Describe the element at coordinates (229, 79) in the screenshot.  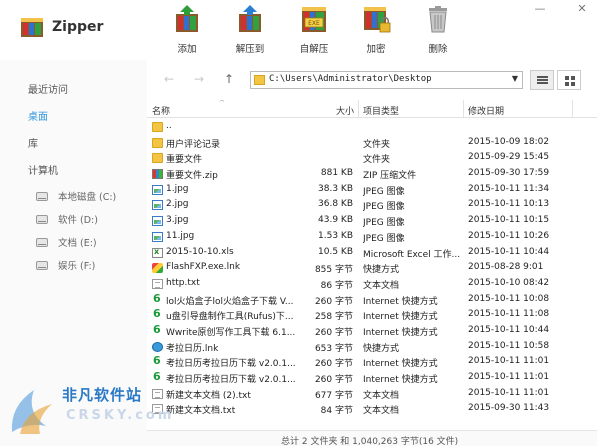
I see `up-arrow-icon: ↑` at that location.